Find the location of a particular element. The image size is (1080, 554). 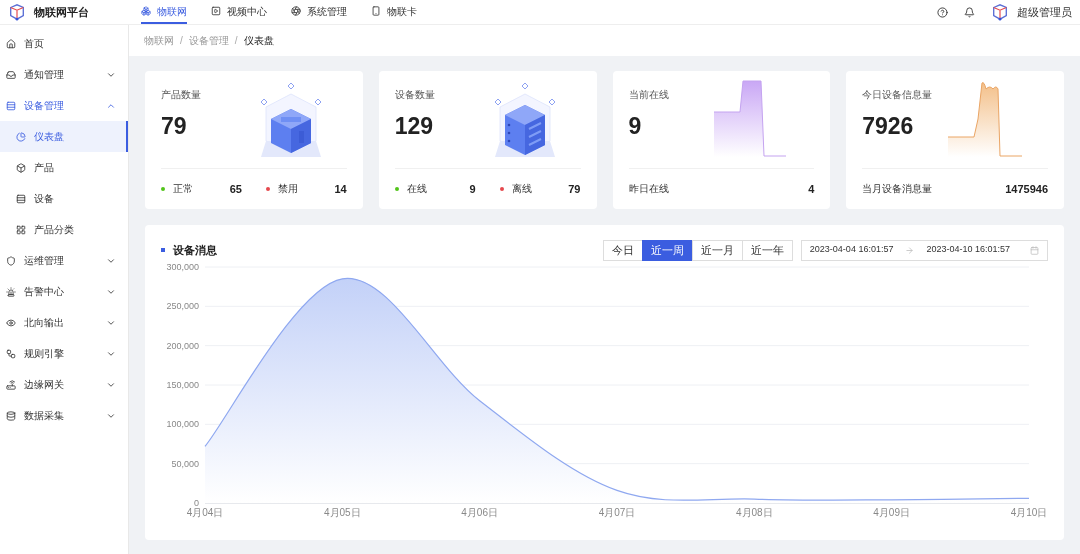

x-axis-label: 4月10日 is located at coordinates (1029, 512).